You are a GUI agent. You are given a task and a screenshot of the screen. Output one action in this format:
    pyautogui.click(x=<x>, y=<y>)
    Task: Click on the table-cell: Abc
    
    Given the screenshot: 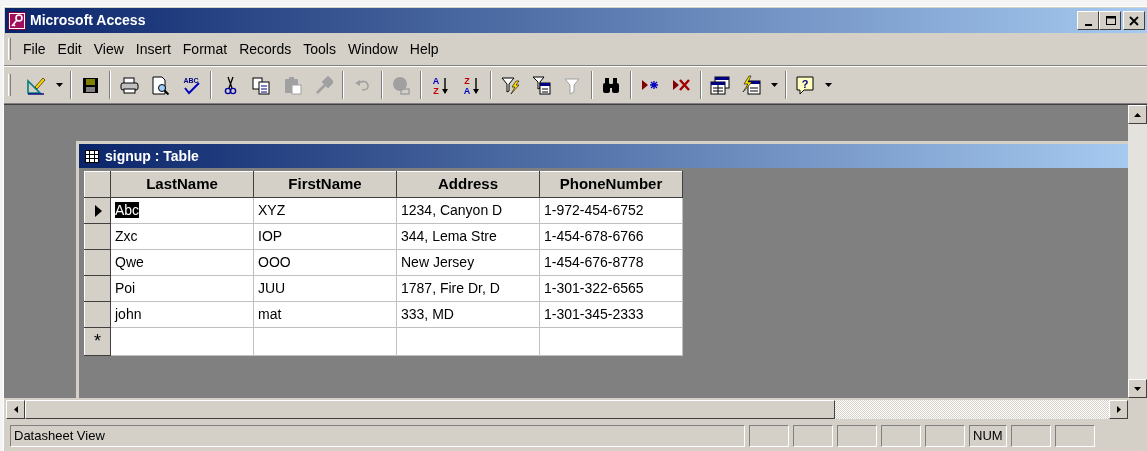 What is the action you would take?
    pyautogui.click(x=182, y=210)
    